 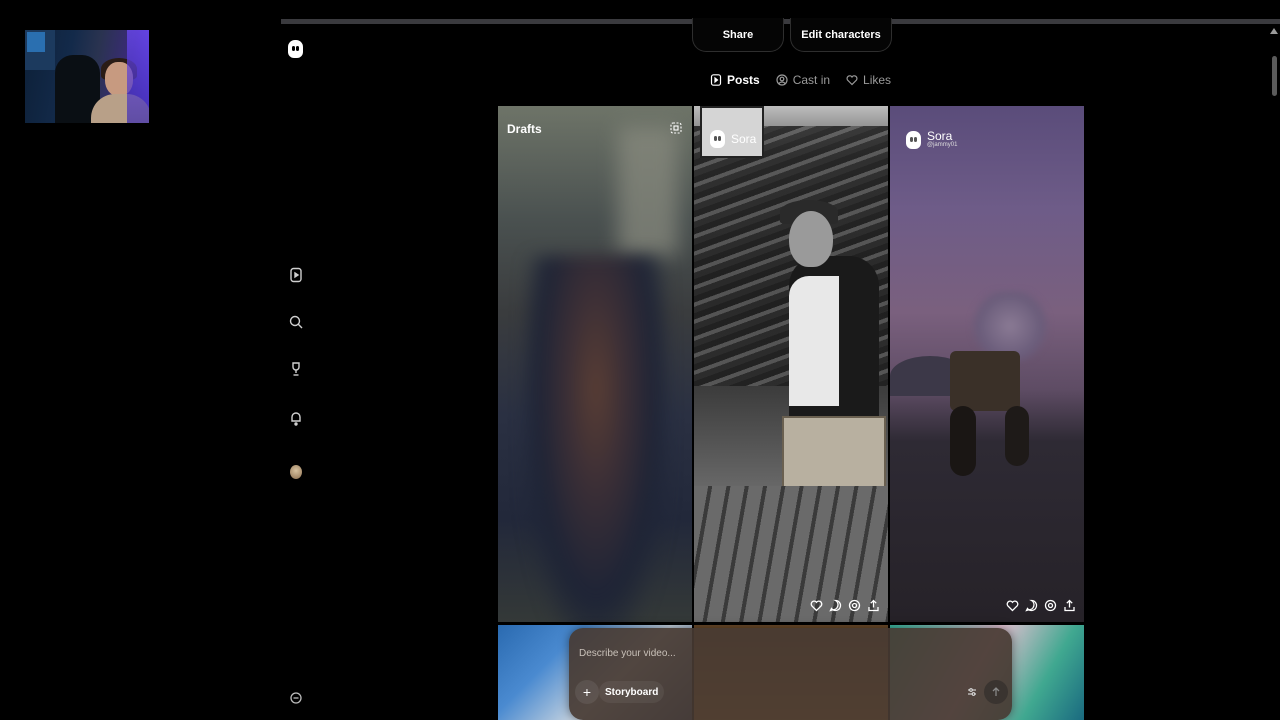 I want to click on heart-icon, so click(x=852, y=80).